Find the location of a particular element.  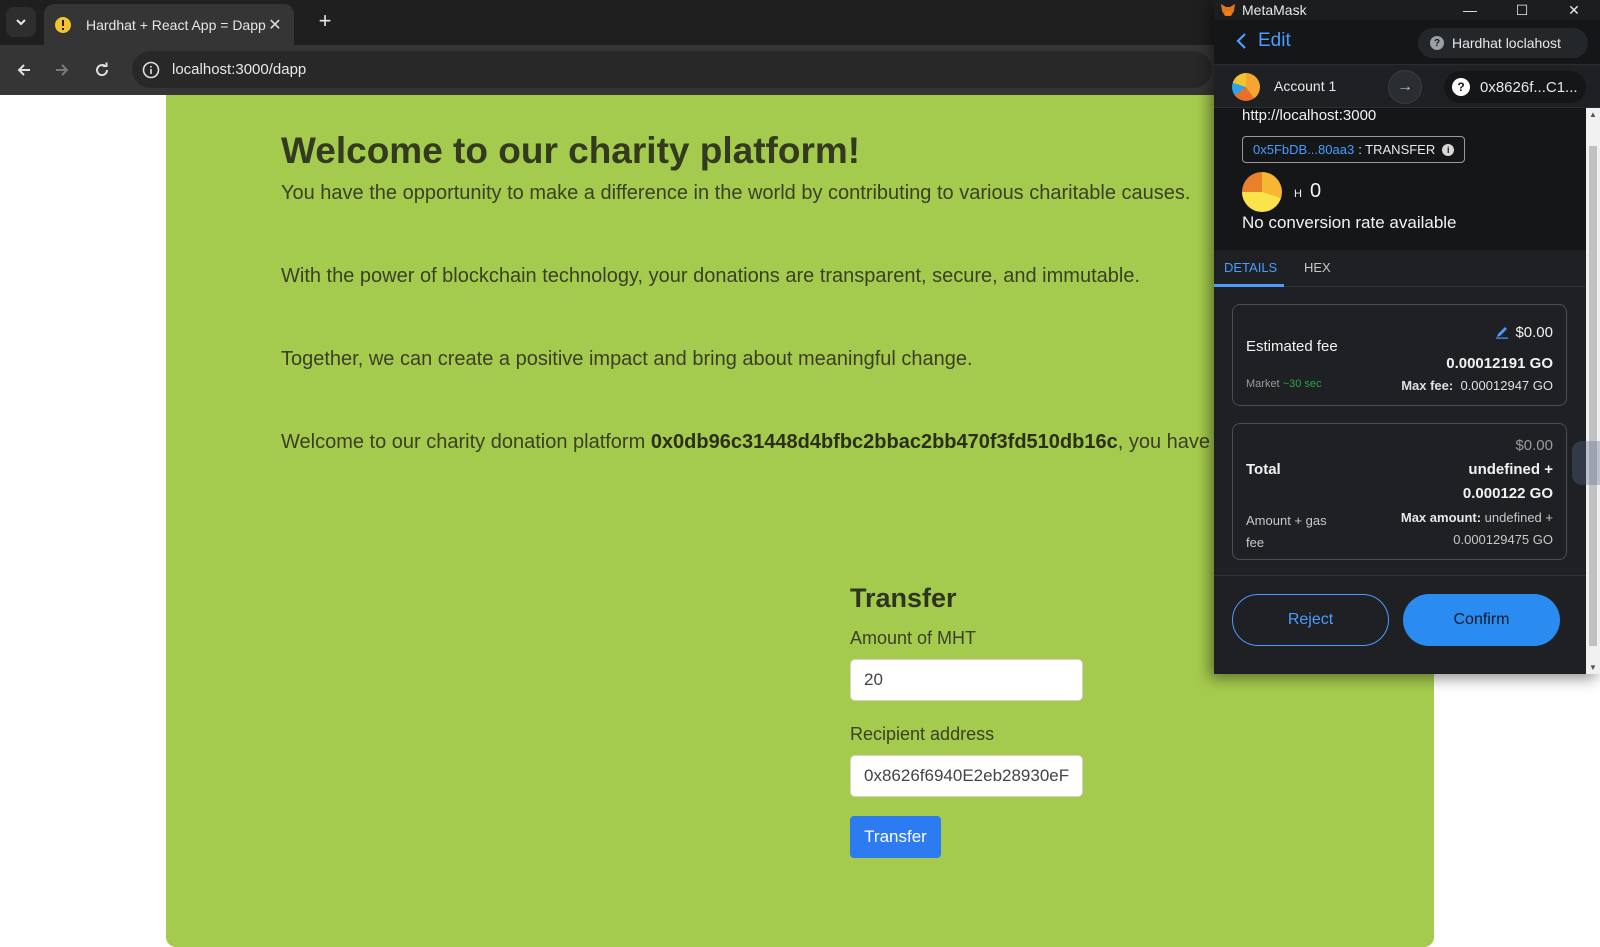

address-bar: localhost:3000/dapp is located at coordinates (672, 69).